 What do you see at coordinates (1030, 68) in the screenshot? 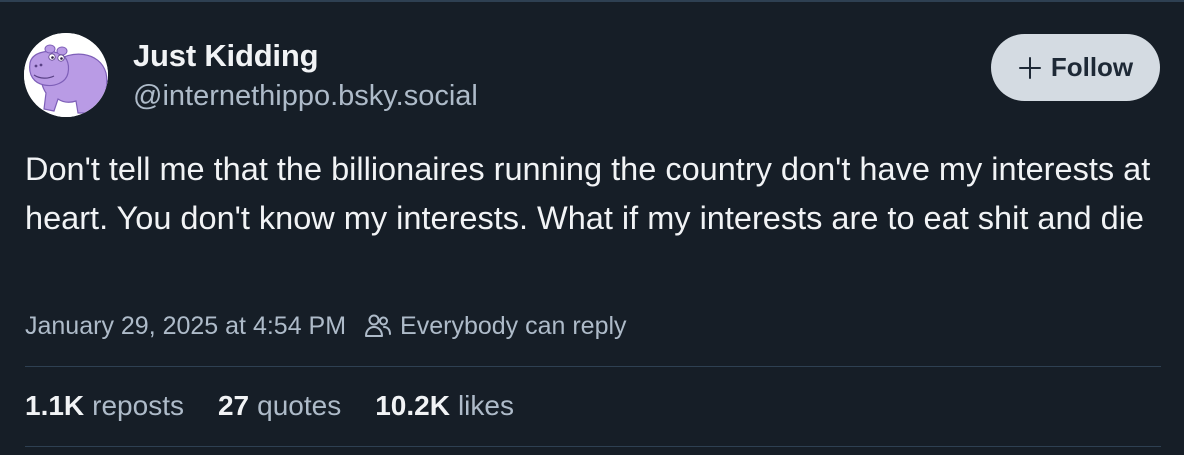
I see `plus-icon` at bounding box center [1030, 68].